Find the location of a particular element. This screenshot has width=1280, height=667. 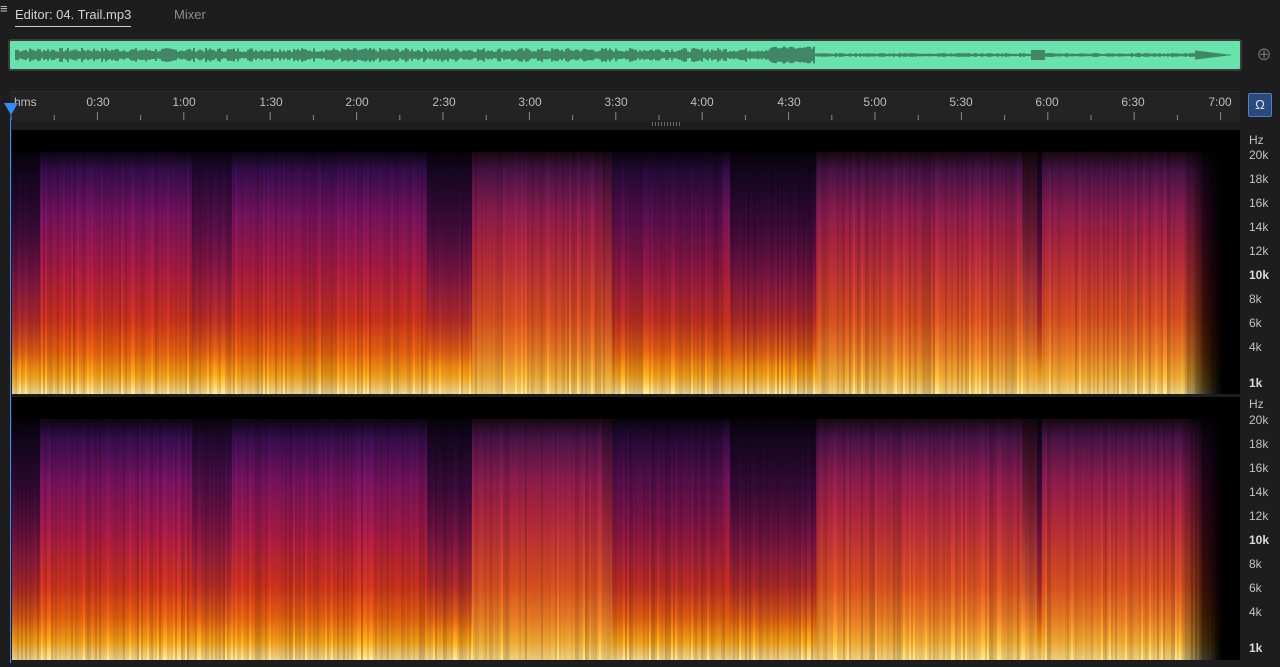

playhead-line is located at coordinates (10, 390).